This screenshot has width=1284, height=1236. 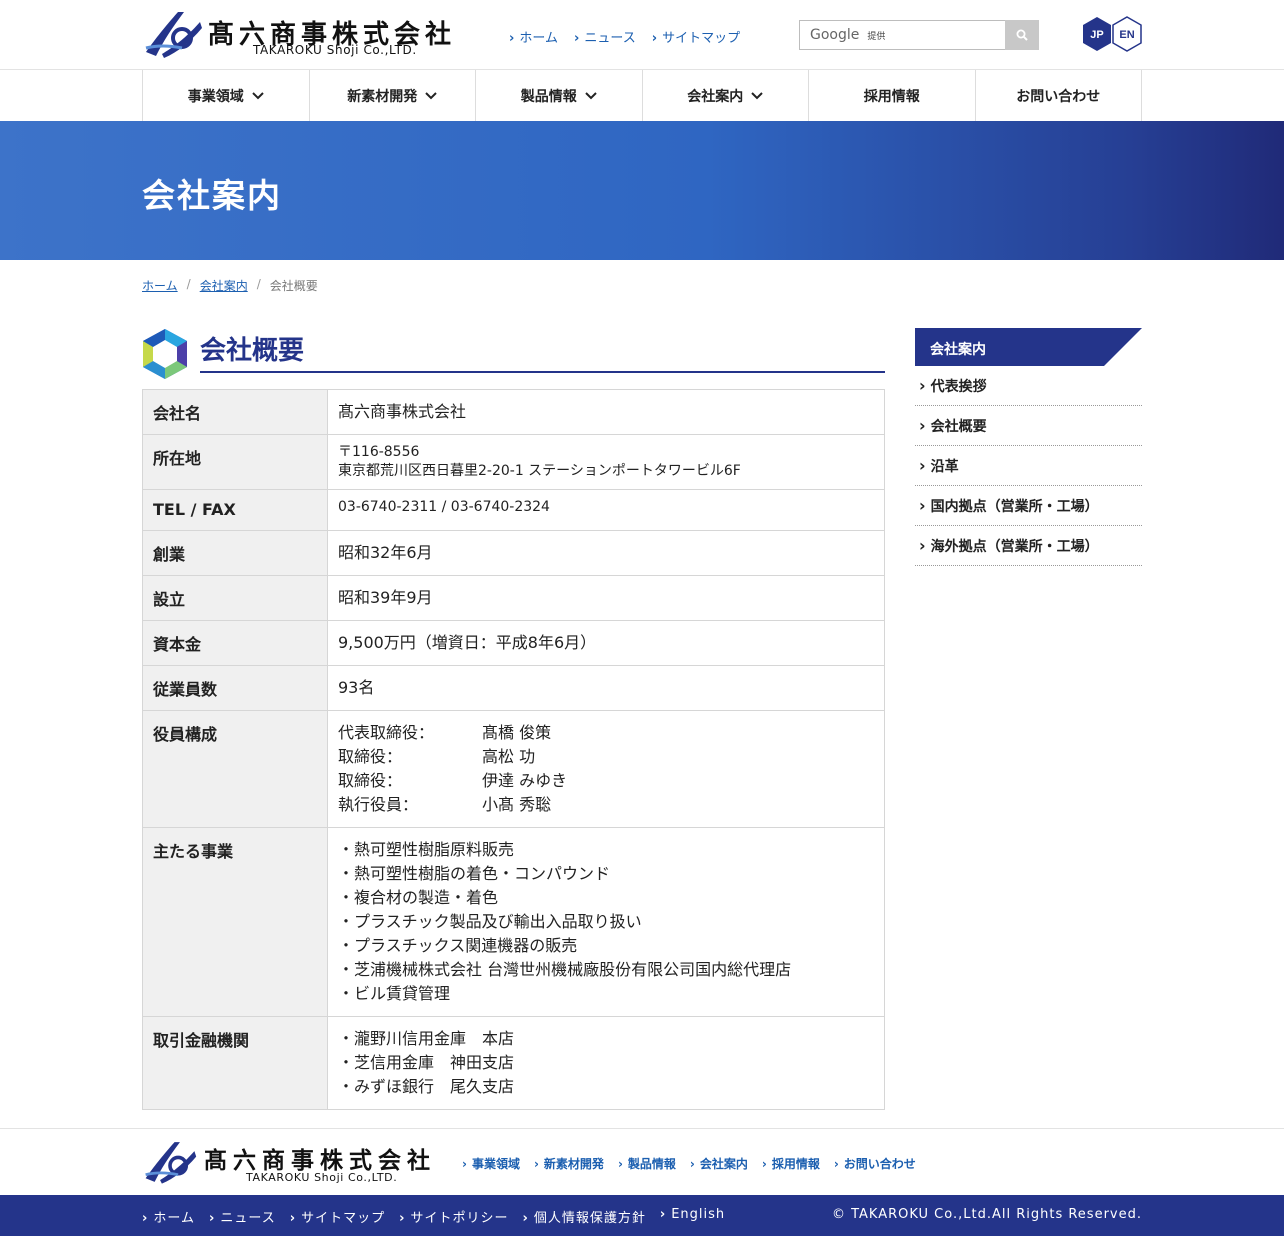 I want to click on footer-link-contact: お問い合わせ, so click(x=875, y=1163).